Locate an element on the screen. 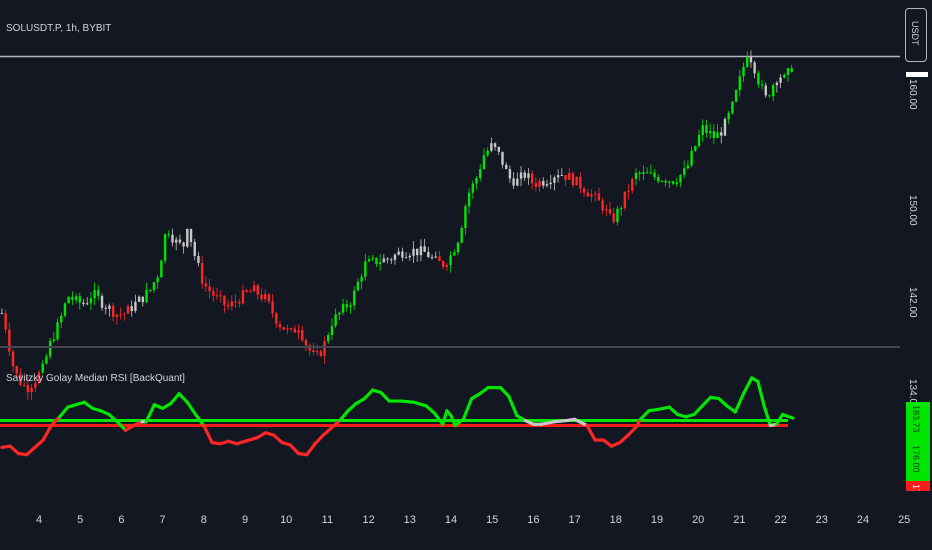 The height and width of the screenshot is (550, 932). price-tick-label: 150.00 is located at coordinates (912, 210).